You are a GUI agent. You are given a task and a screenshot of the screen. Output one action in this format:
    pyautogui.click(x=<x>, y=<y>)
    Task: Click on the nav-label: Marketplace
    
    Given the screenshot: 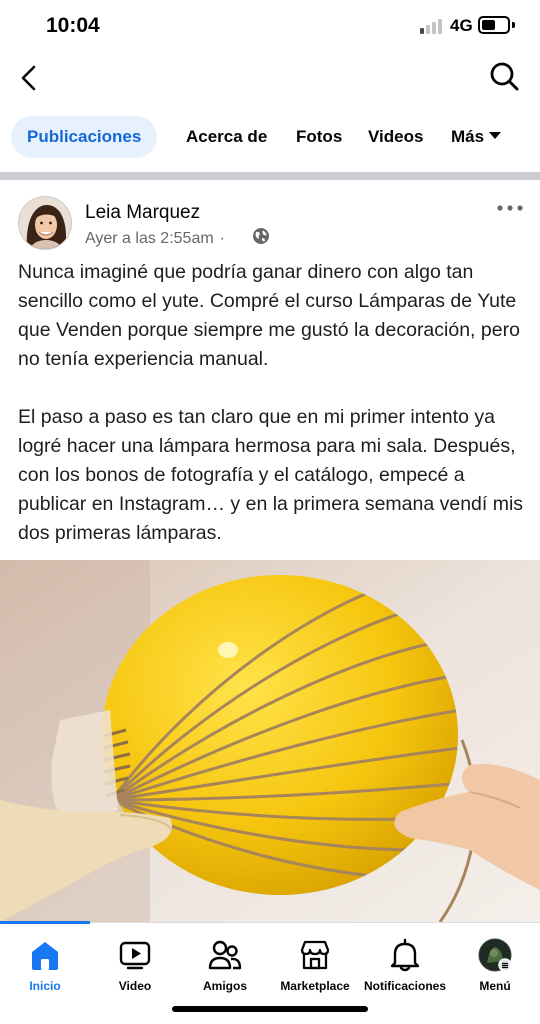 What is the action you would take?
    pyautogui.click(x=315, y=986)
    